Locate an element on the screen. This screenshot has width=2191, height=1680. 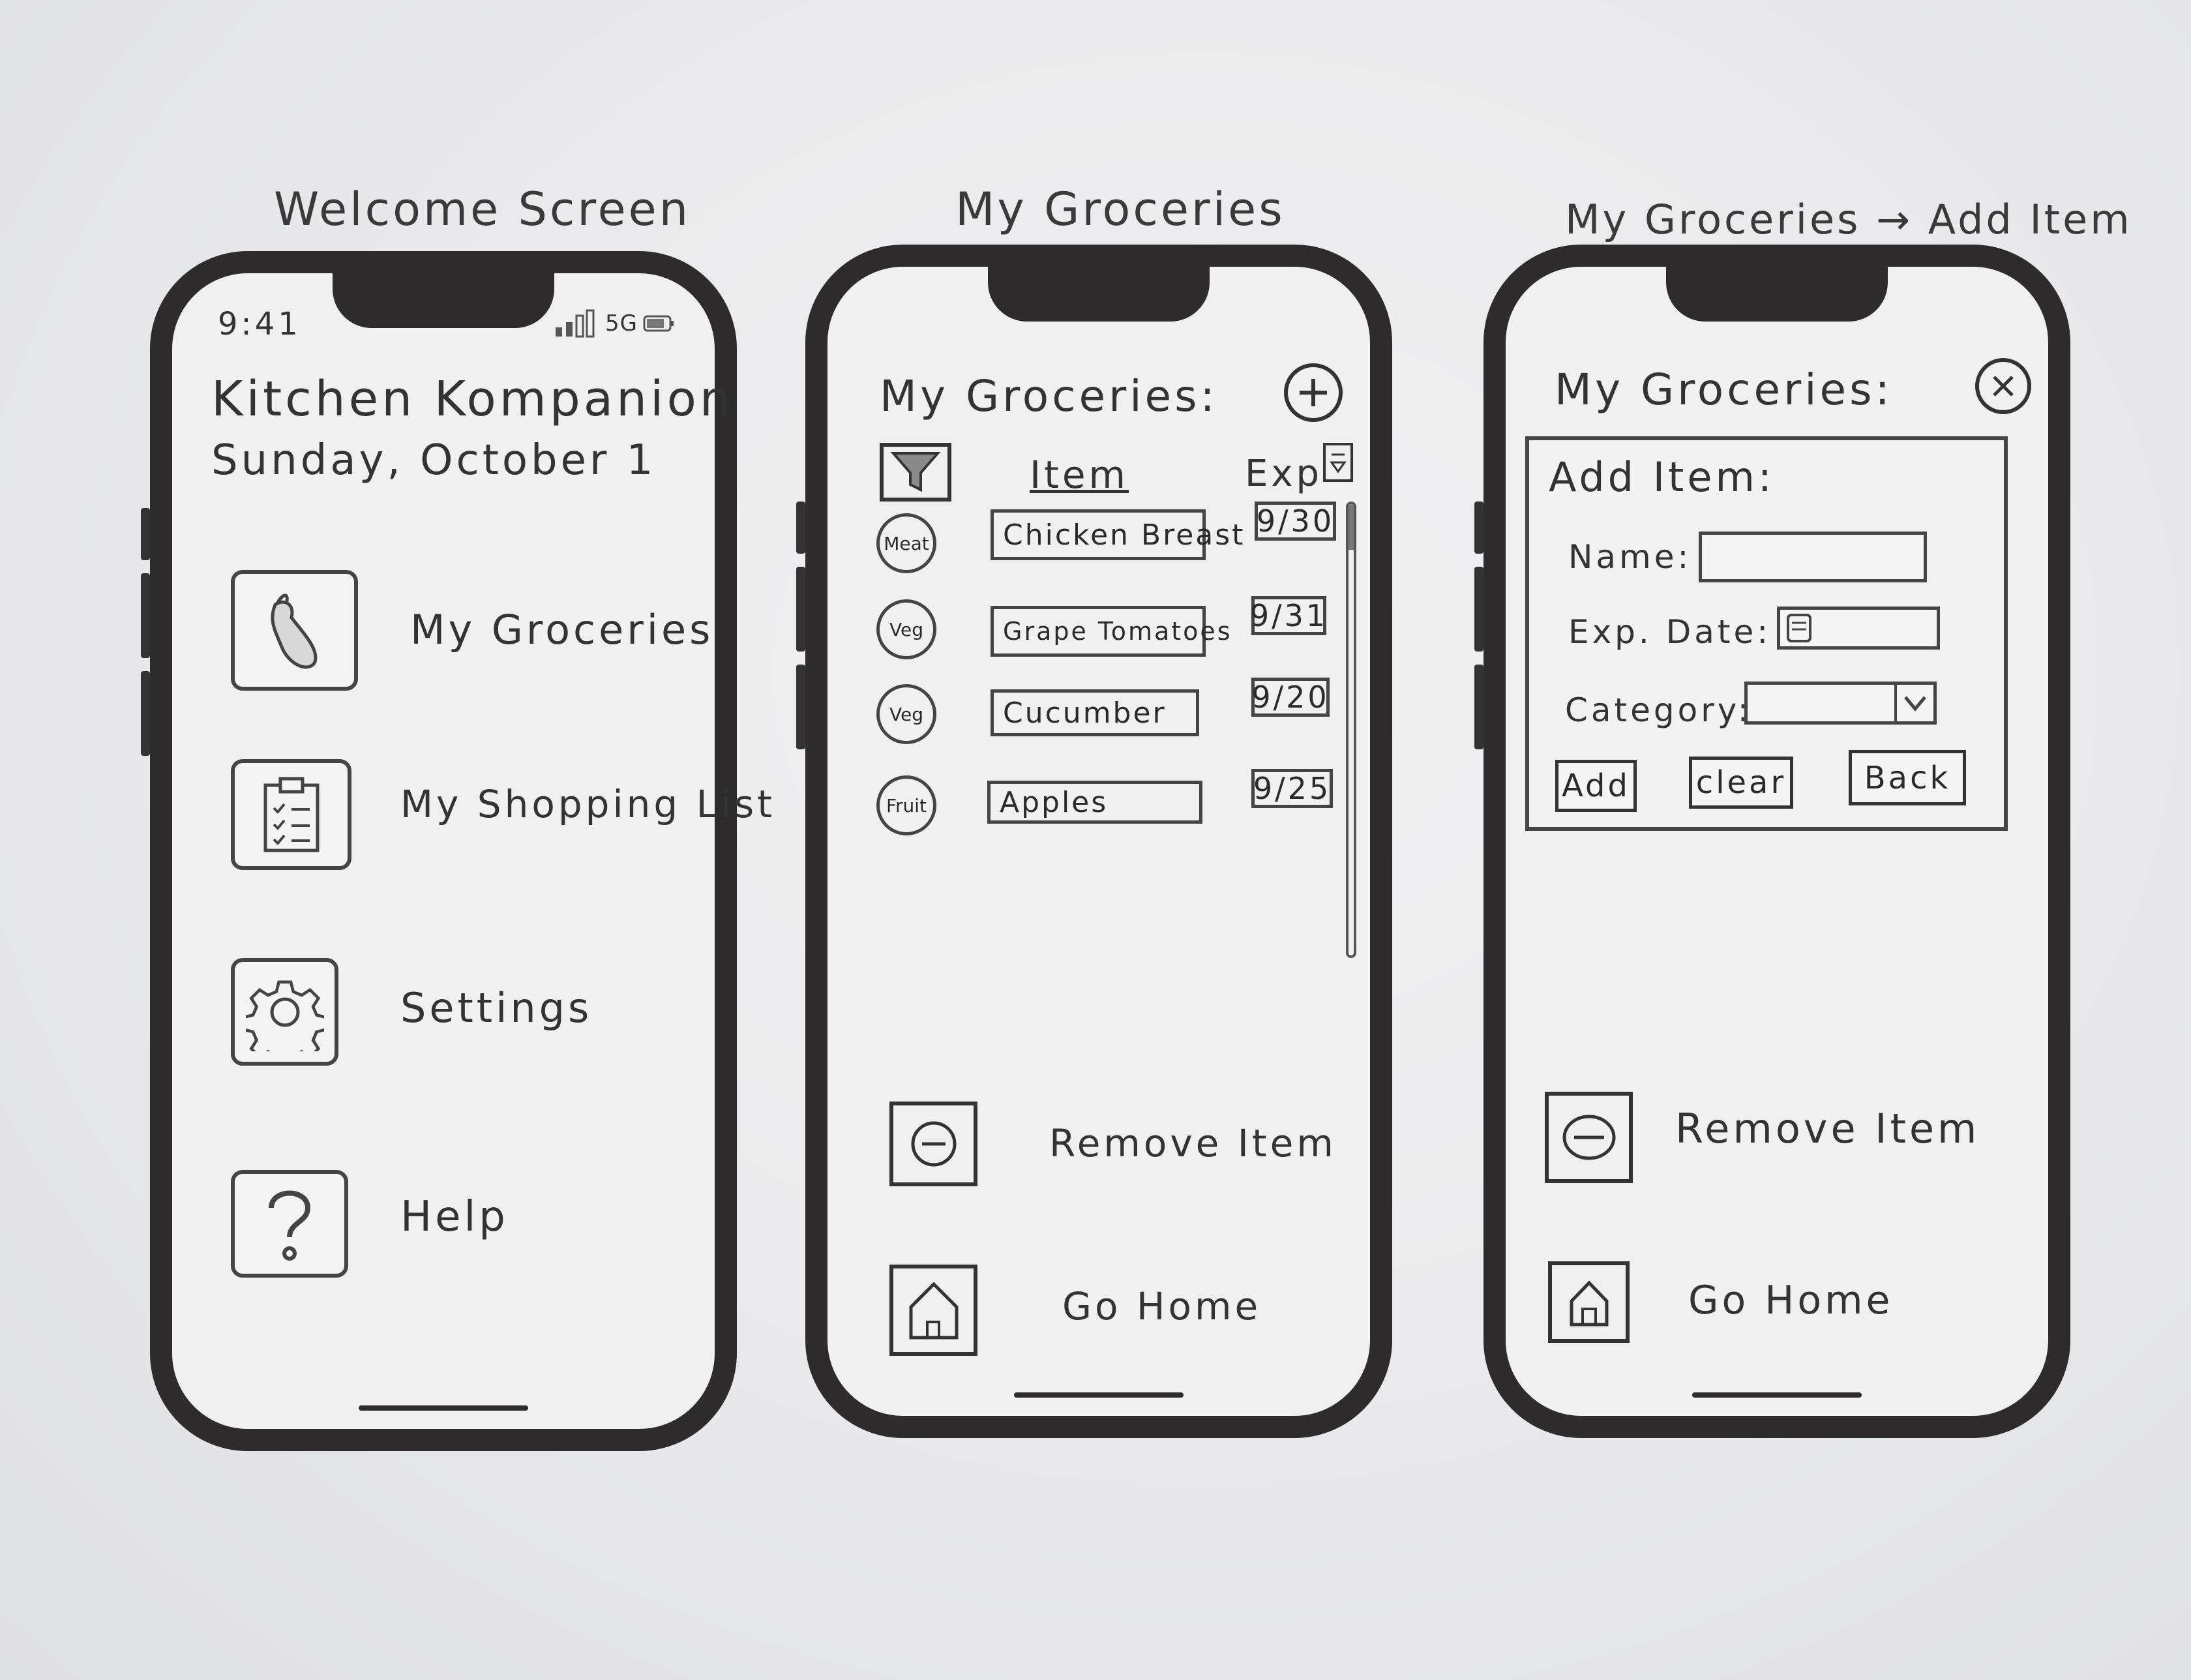
add-item-dialog: Add Item: Name: Exp. Date: Category is located at coordinates (1766, 634).